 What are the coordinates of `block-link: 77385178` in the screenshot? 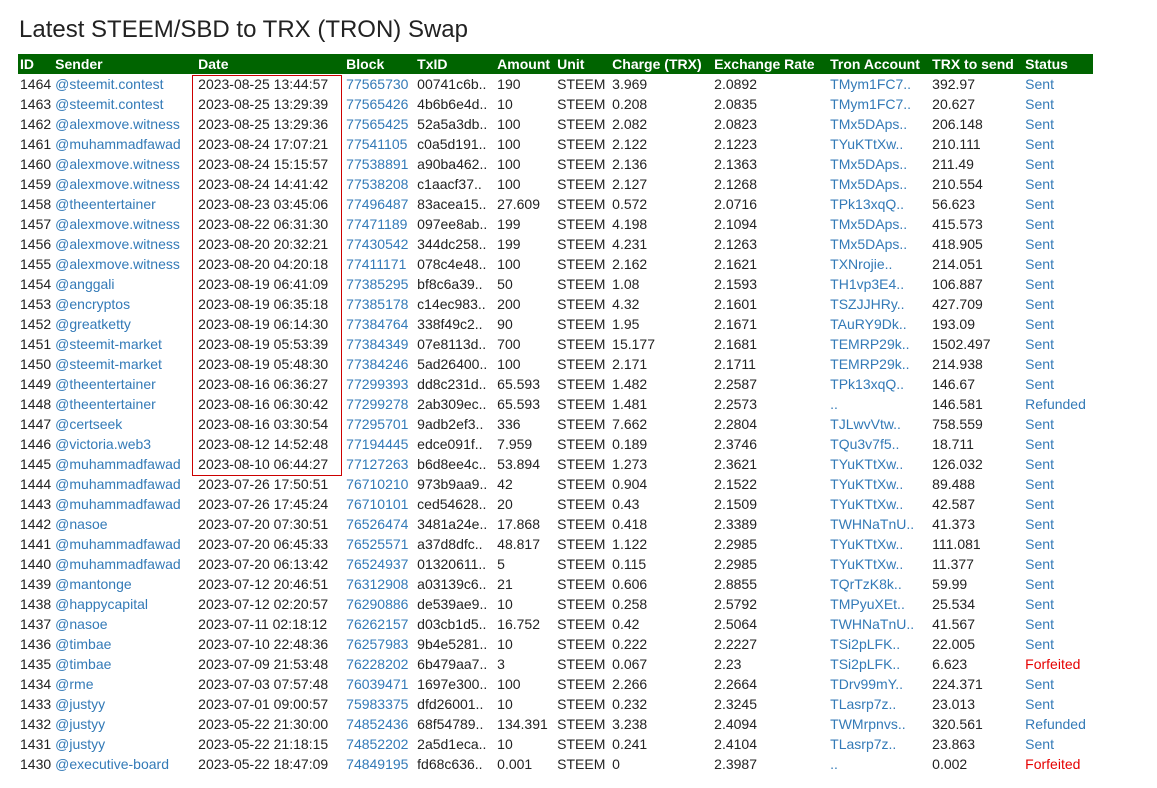 It's located at (377, 304).